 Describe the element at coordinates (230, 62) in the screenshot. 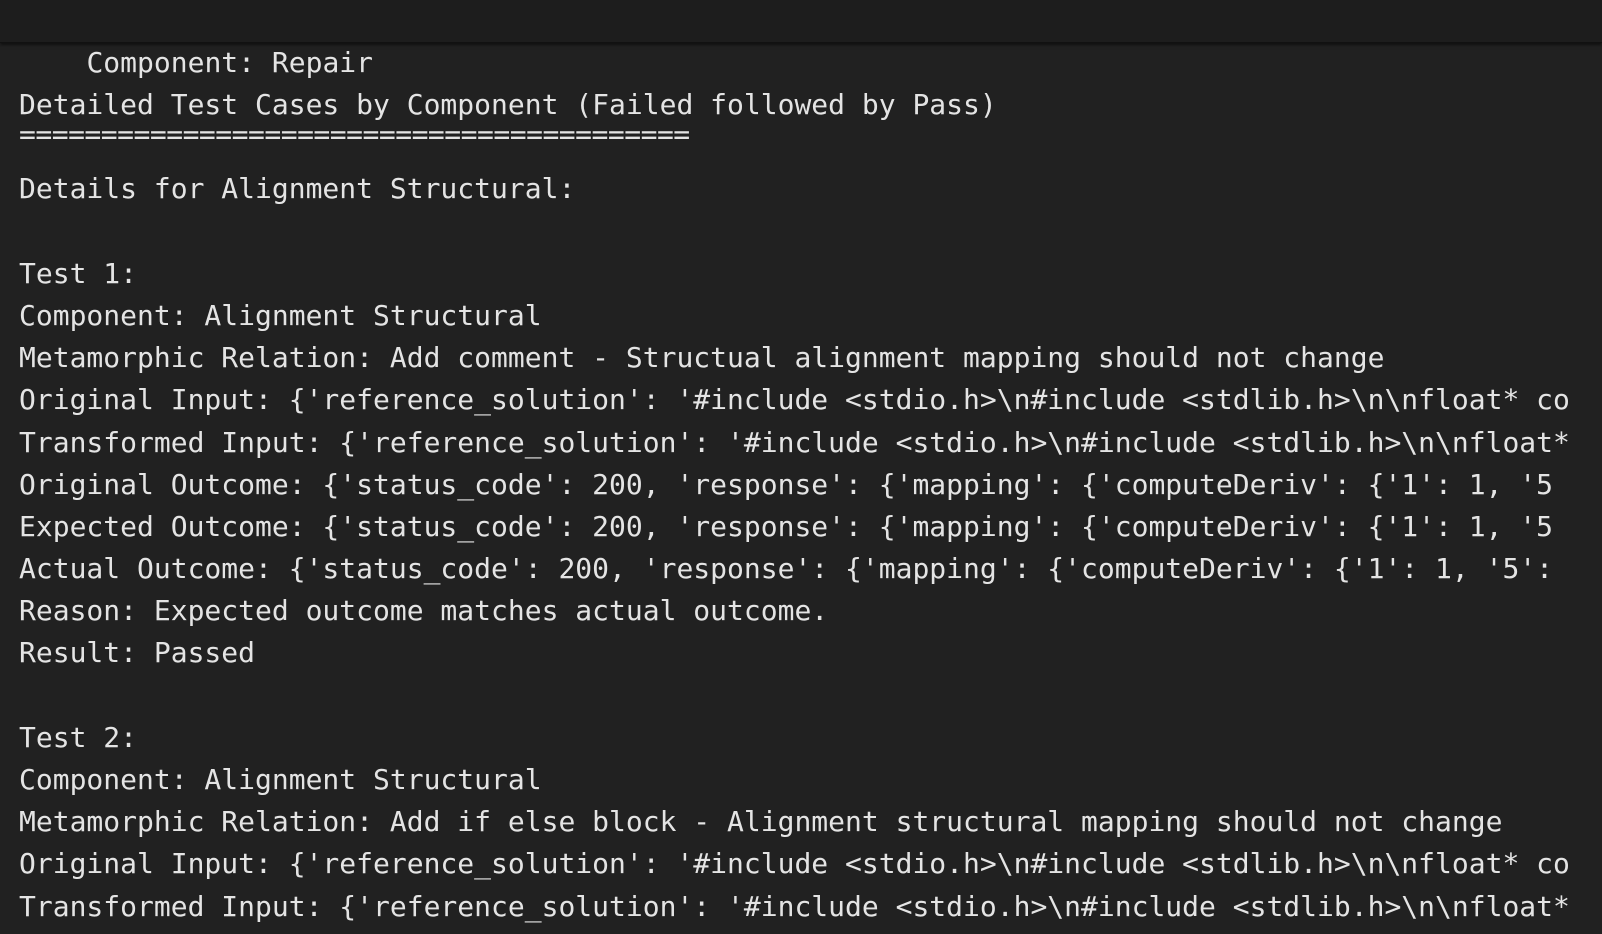

I see `header-component-text: Component: Repair` at that location.